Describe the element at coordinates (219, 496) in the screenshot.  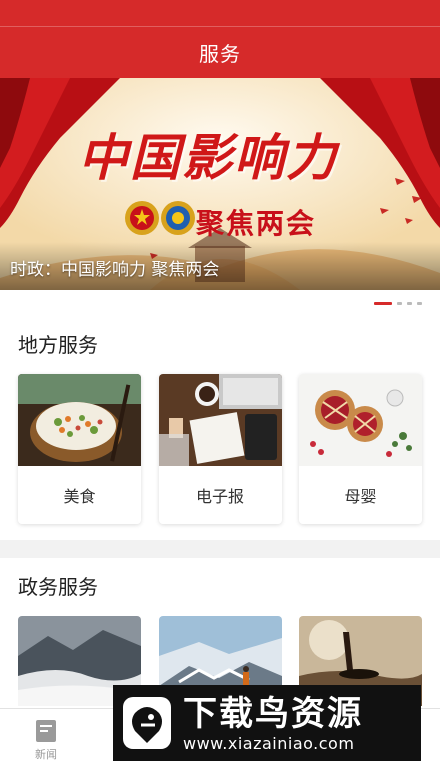
I see `card-label: 电子报` at that location.